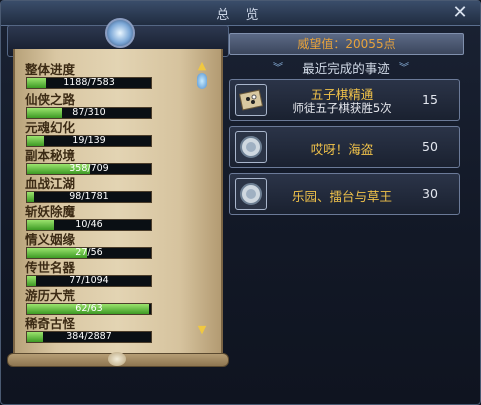  Describe the element at coordinates (344, 100) in the screenshot. I see `achievement-entry: 五子棋精通 师徒五子棋获胜5次 15` at that location.